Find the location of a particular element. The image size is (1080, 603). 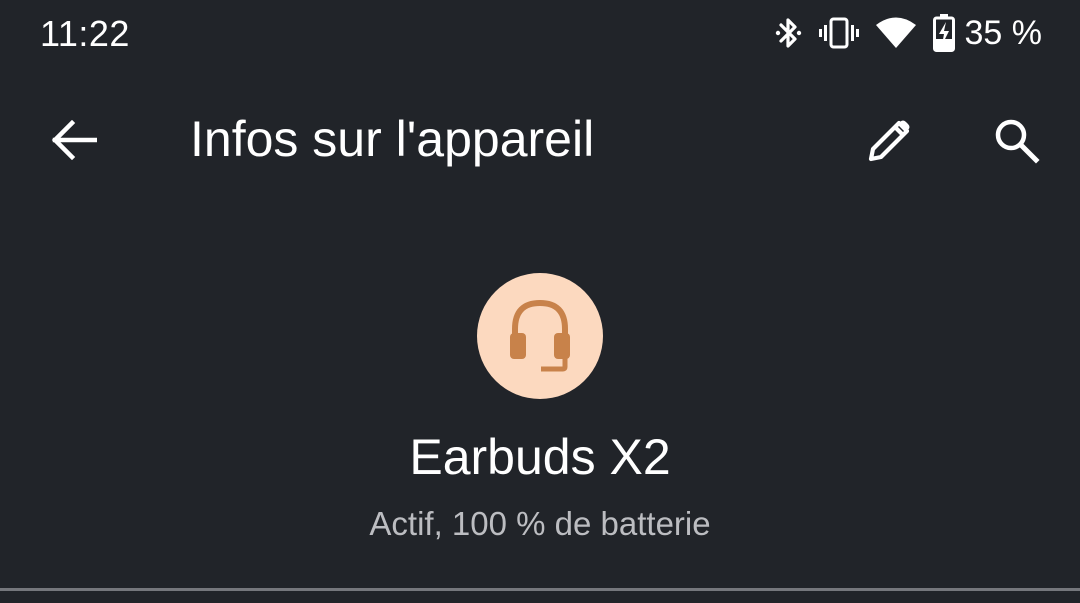

status-icons: 35 % is located at coordinates (908, 33).